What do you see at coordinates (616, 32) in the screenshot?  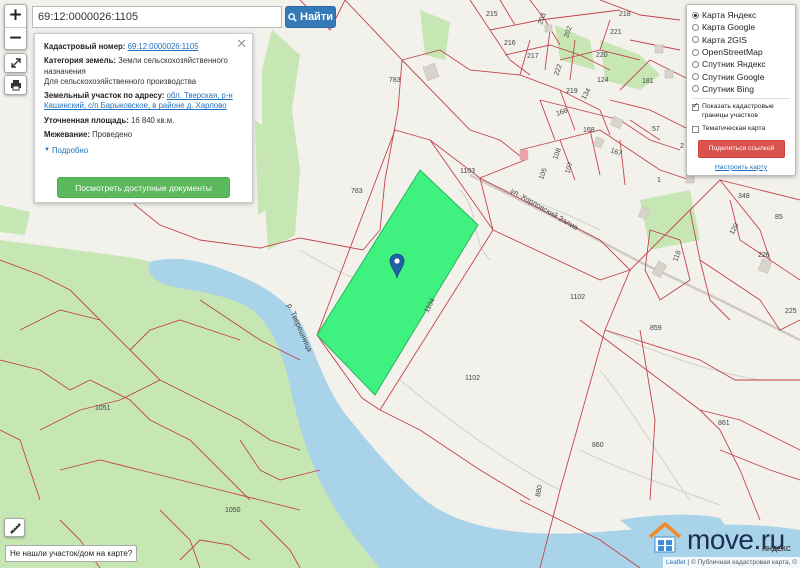 I see `parcel-label: 221` at bounding box center [616, 32].